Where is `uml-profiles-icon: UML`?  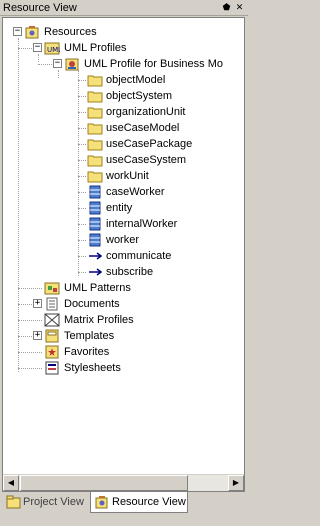
uml-profiles-icon: UML is located at coordinates (52, 48).